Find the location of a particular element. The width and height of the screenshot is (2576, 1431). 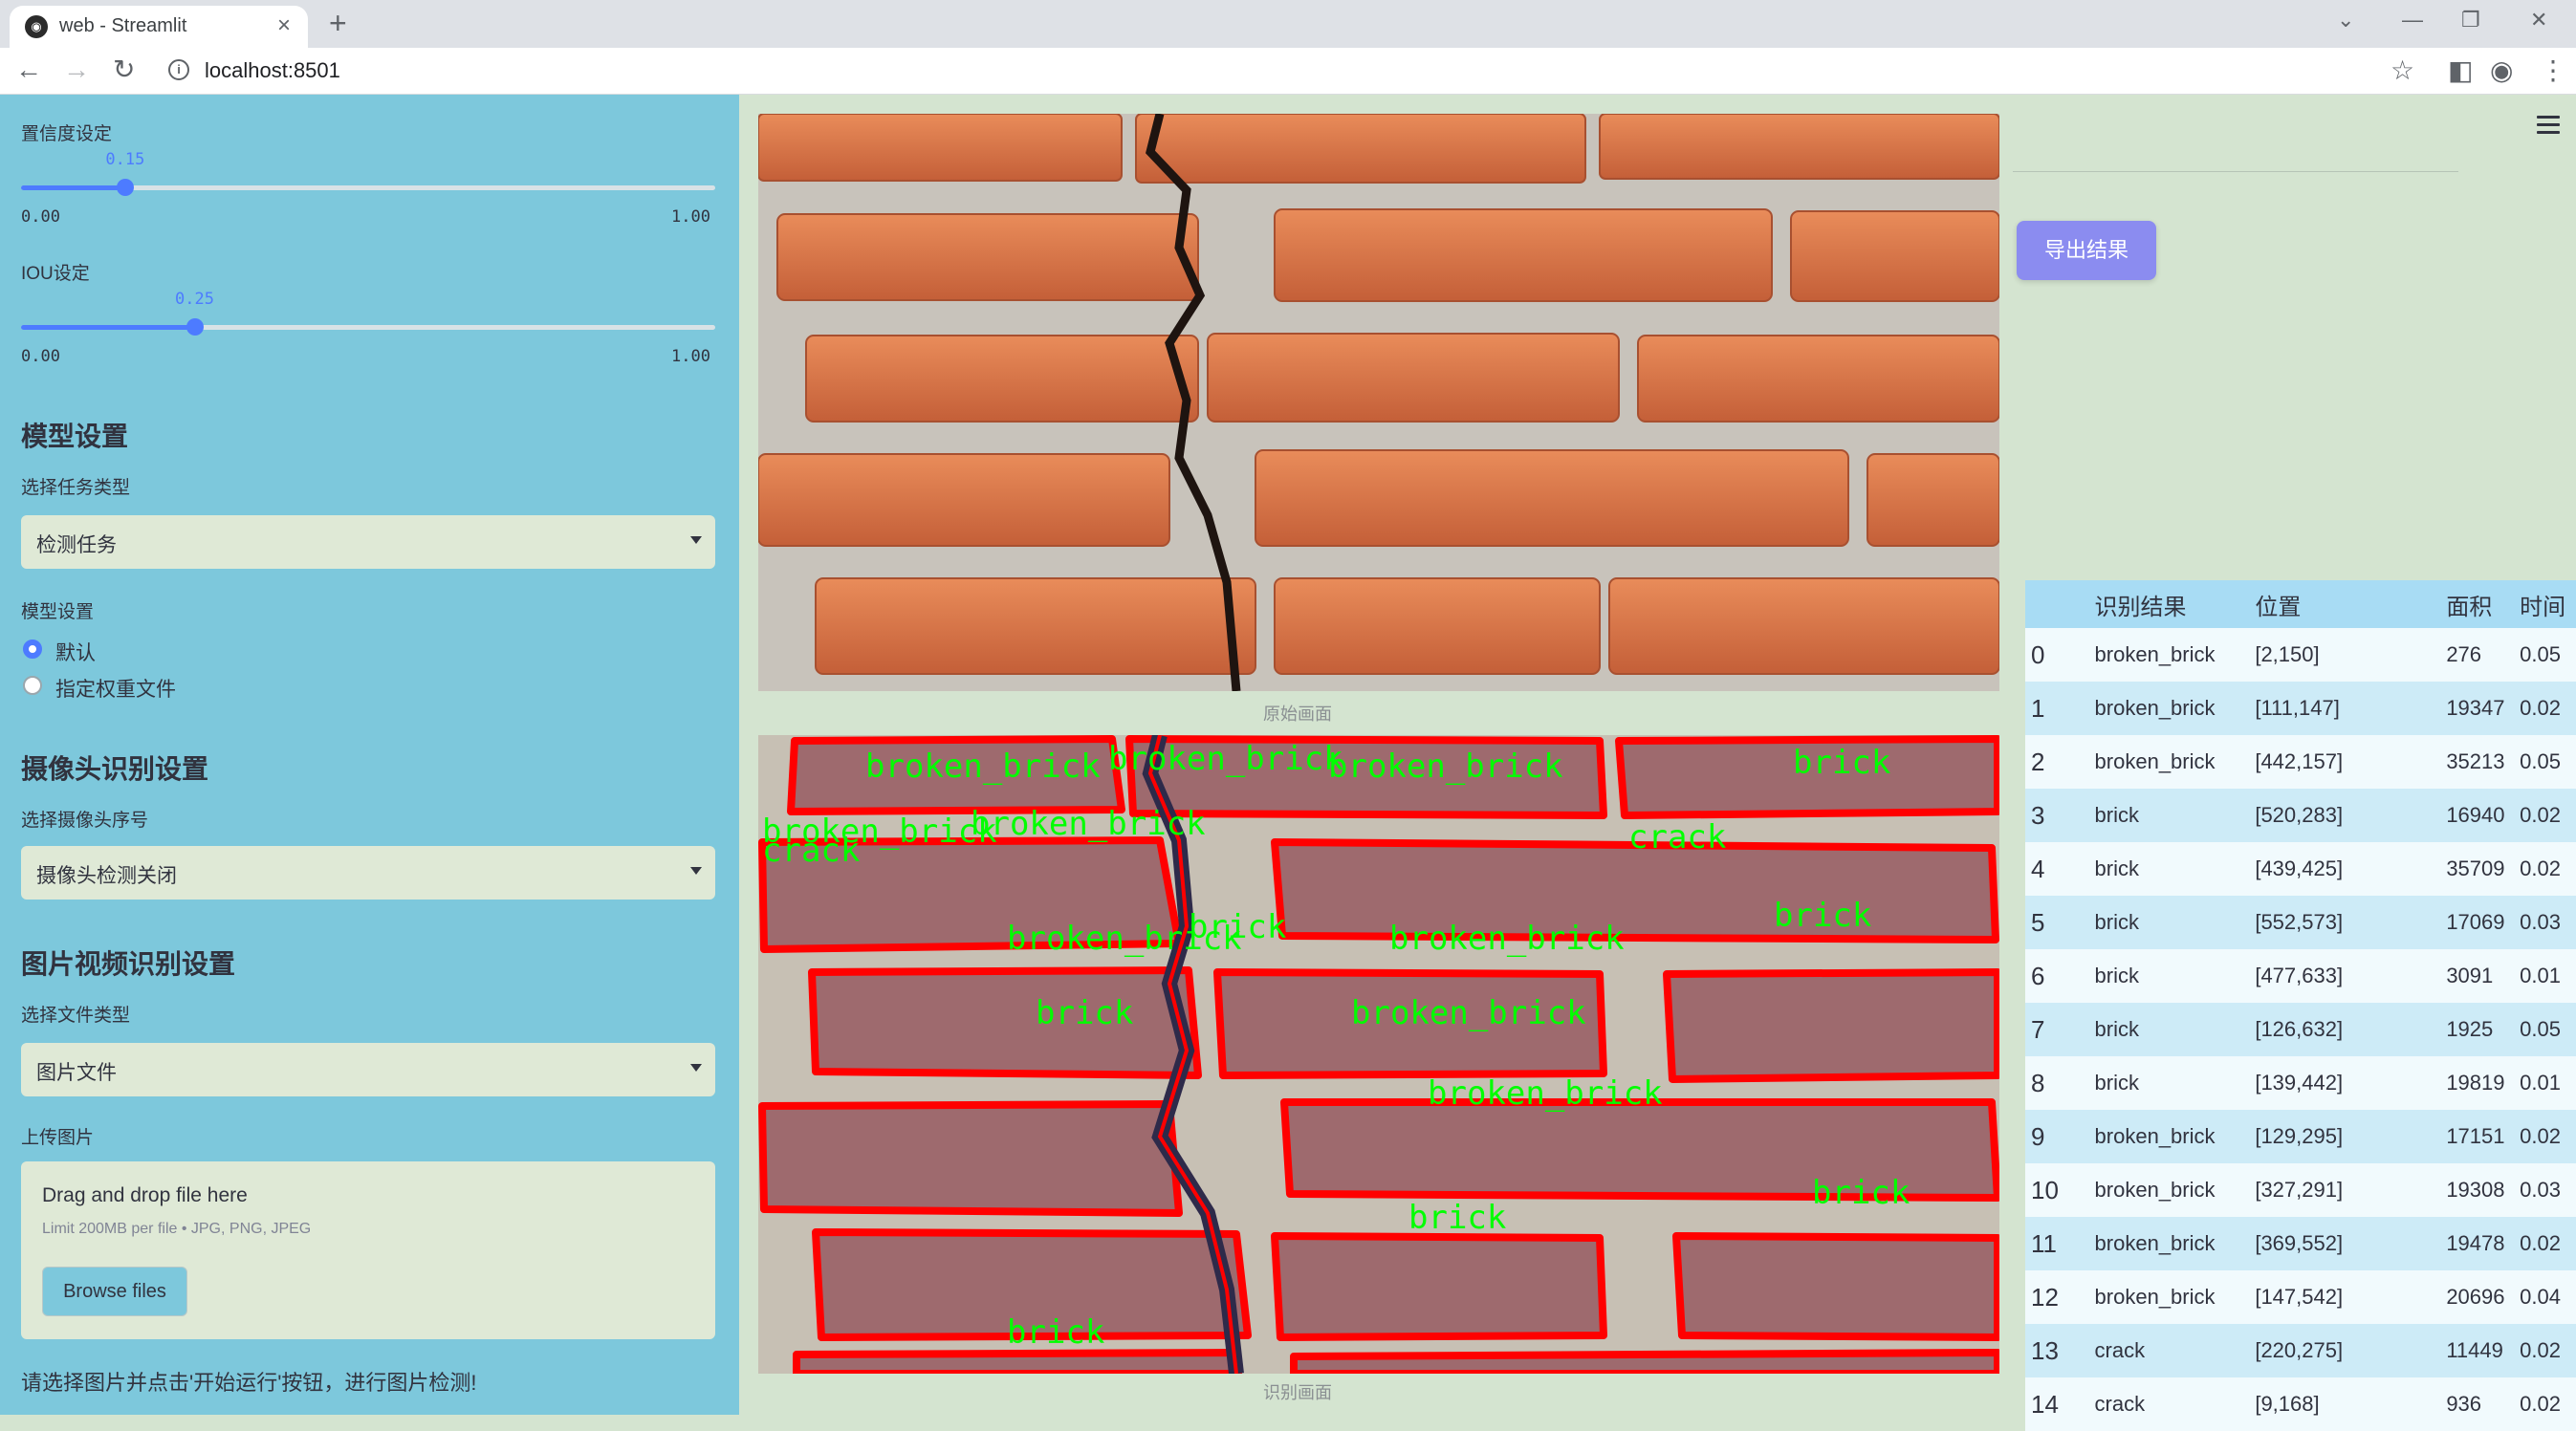

browser-tab: ◉ web - Streamlit × is located at coordinates (159, 27).